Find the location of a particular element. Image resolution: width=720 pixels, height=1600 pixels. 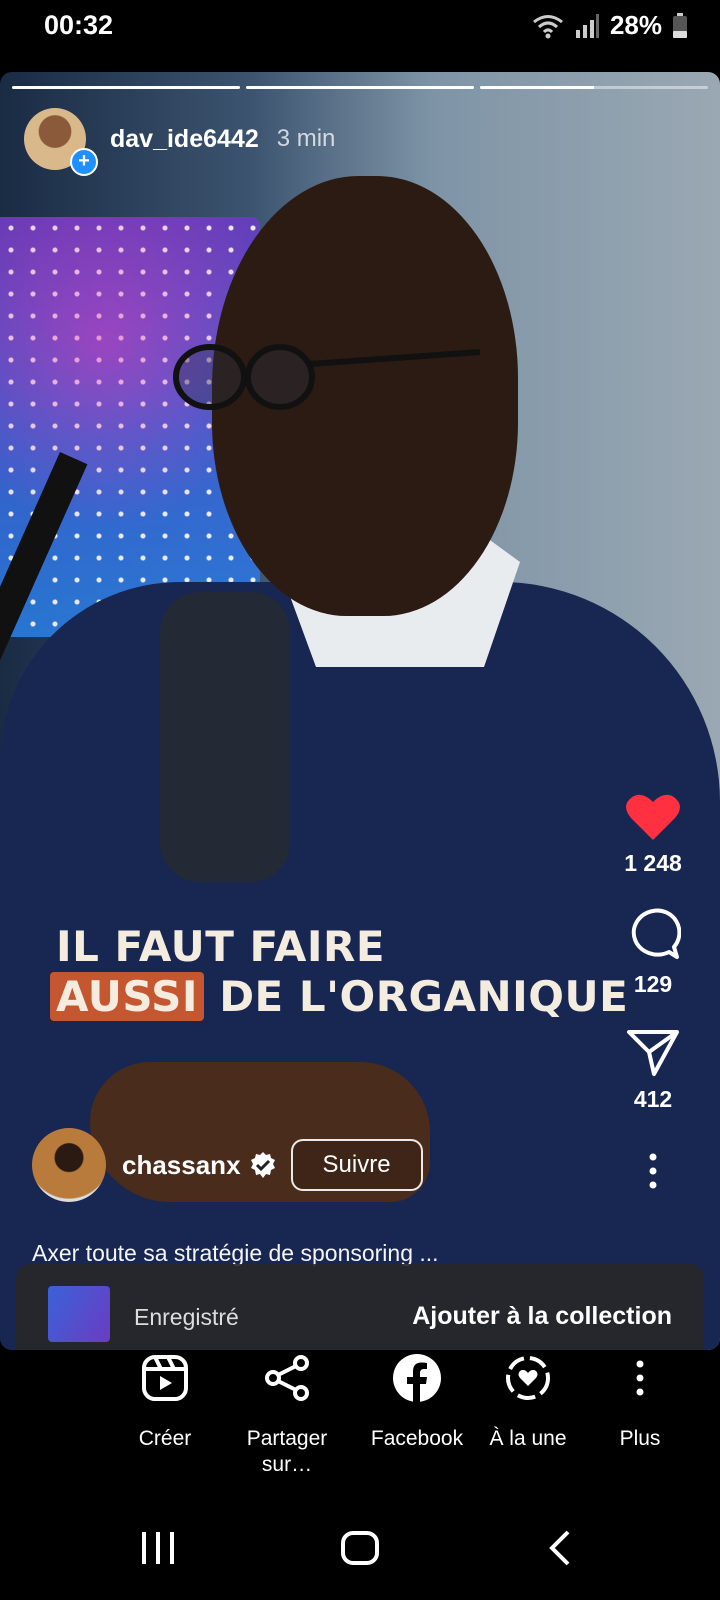

story-header: + dav_ide6442 3 min is located at coordinates (180, 142).